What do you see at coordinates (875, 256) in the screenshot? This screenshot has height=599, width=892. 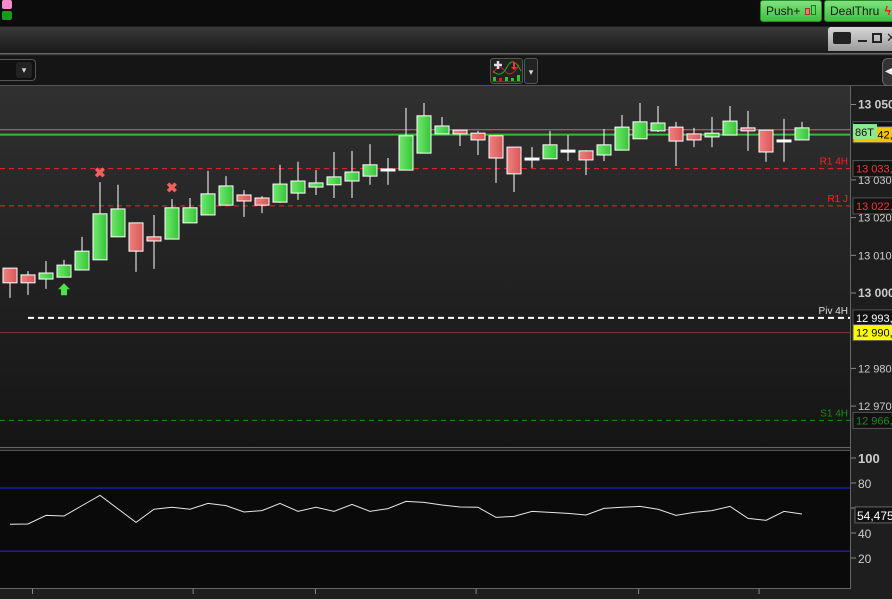 I see `price-tick-label: 13 010` at bounding box center [875, 256].